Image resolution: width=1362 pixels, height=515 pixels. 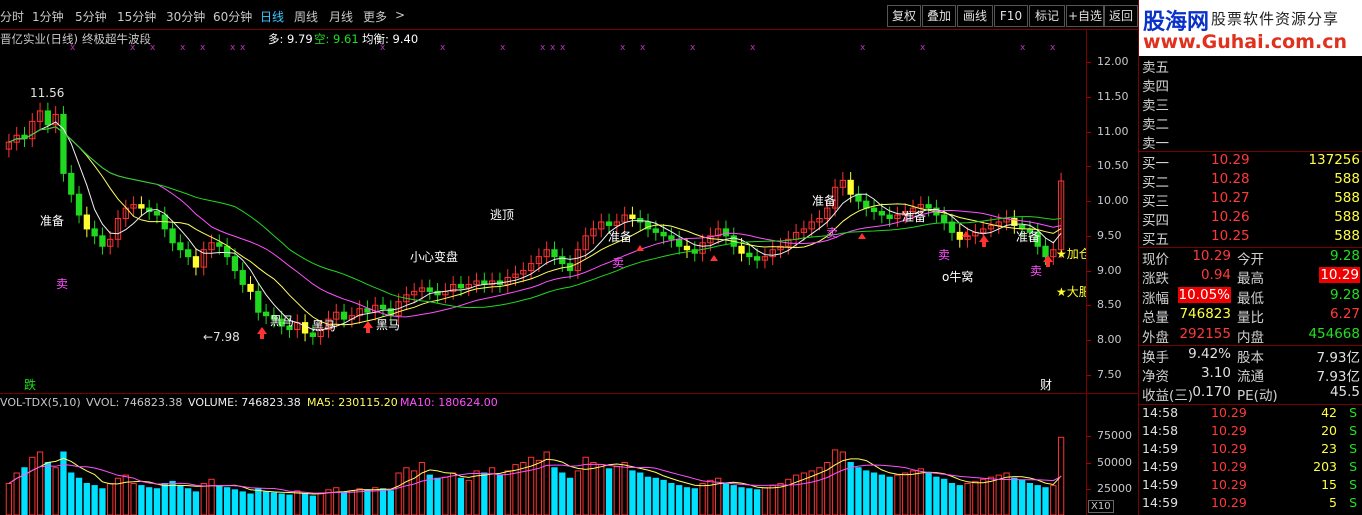 What do you see at coordinates (48, 16) in the screenshot?
I see `period-1min: 1分钟` at bounding box center [48, 16].